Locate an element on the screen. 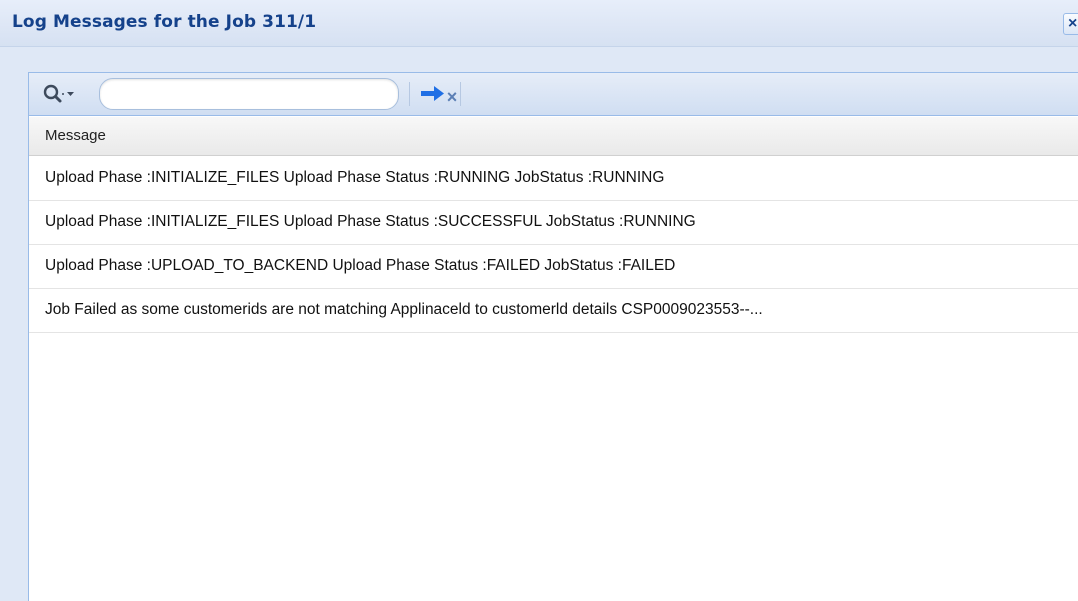 This screenshot has width=1078, height=601. close-button: × is located at coordinates (1070, 24).